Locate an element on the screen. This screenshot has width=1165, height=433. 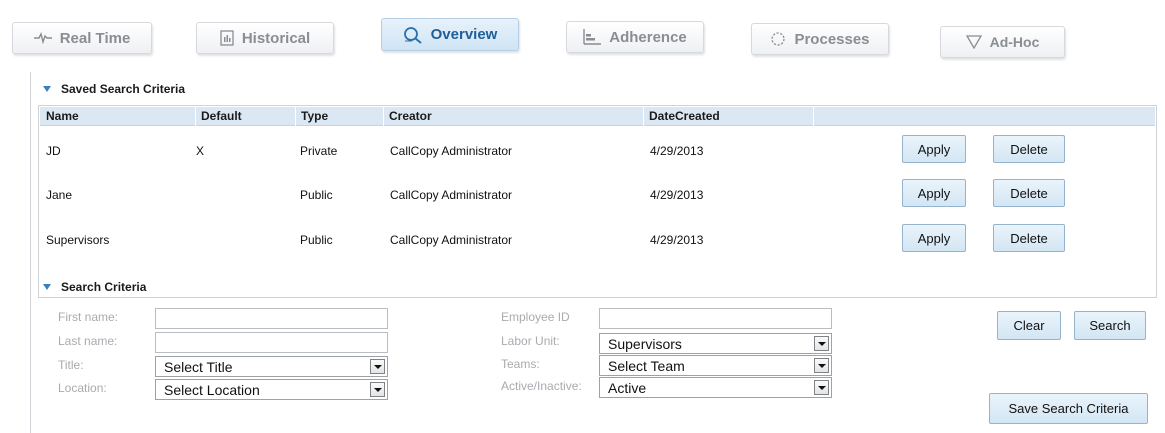
employee-id-input is located at coordinates (715, 318).